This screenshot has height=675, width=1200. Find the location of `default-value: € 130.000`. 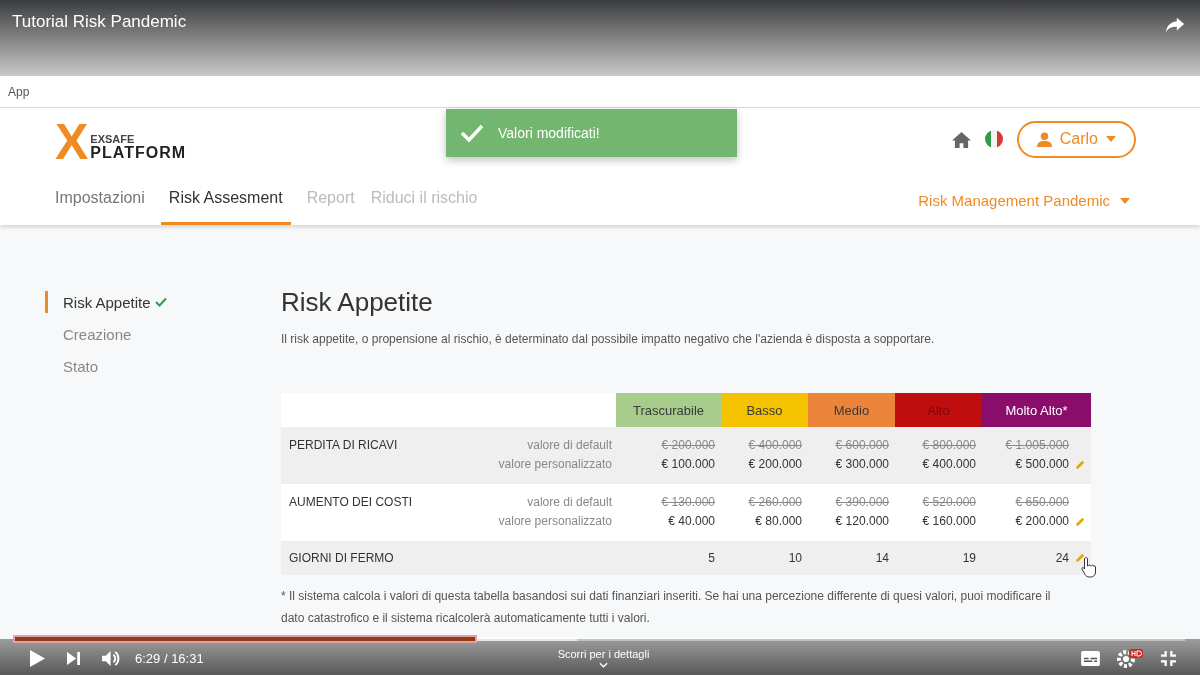

default-value: € 130.000 is located at coordinates (688, 502).